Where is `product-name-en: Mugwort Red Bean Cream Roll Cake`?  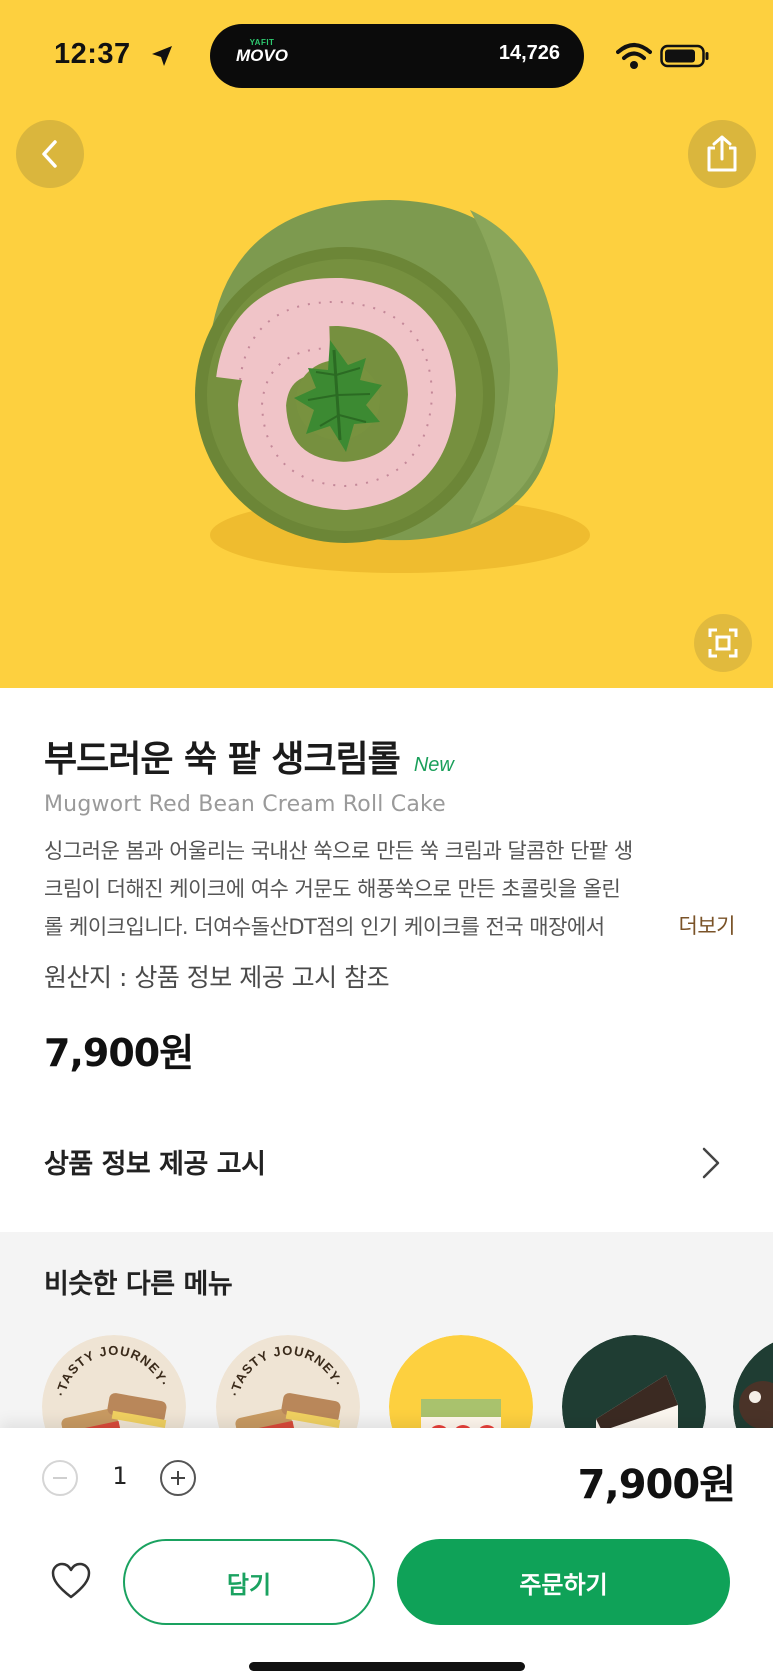 product-name-en: Mugwort Red Bean Cream Roll Cake is located at coordinates (245, 804).